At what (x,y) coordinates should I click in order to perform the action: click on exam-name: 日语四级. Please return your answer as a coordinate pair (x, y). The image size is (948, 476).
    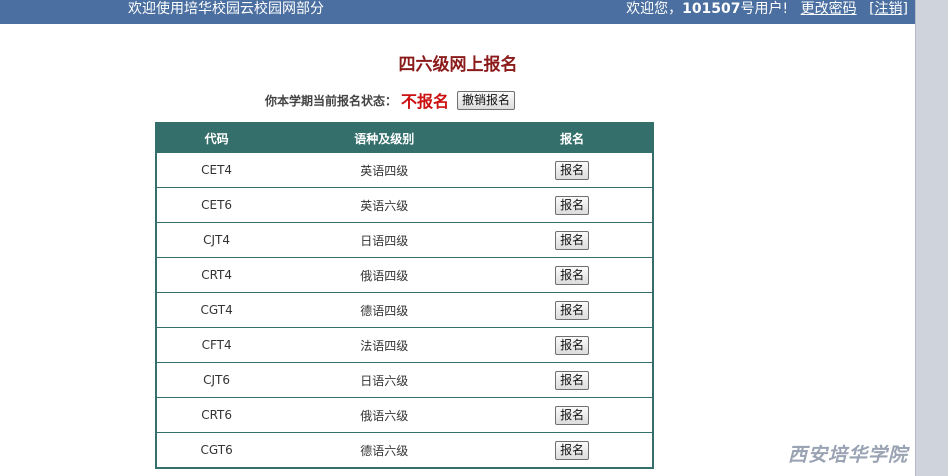
    Looking at the image, I should click on (384, 240).